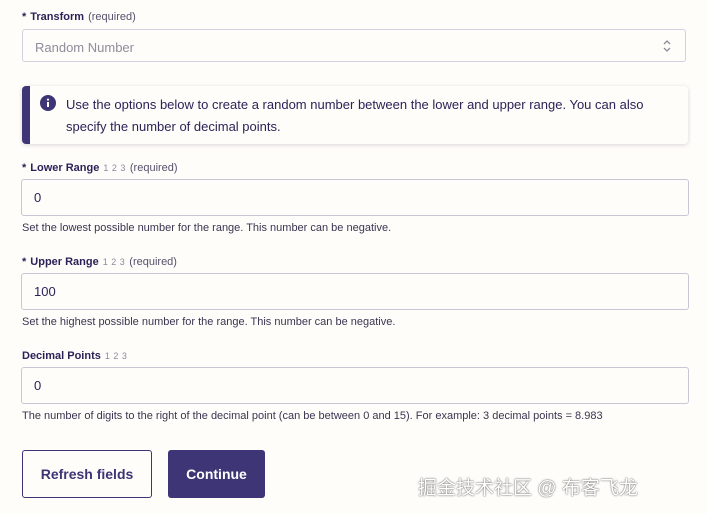 The image size is (707, 514). I want to click on info-accent-bar, so click(26, 115).